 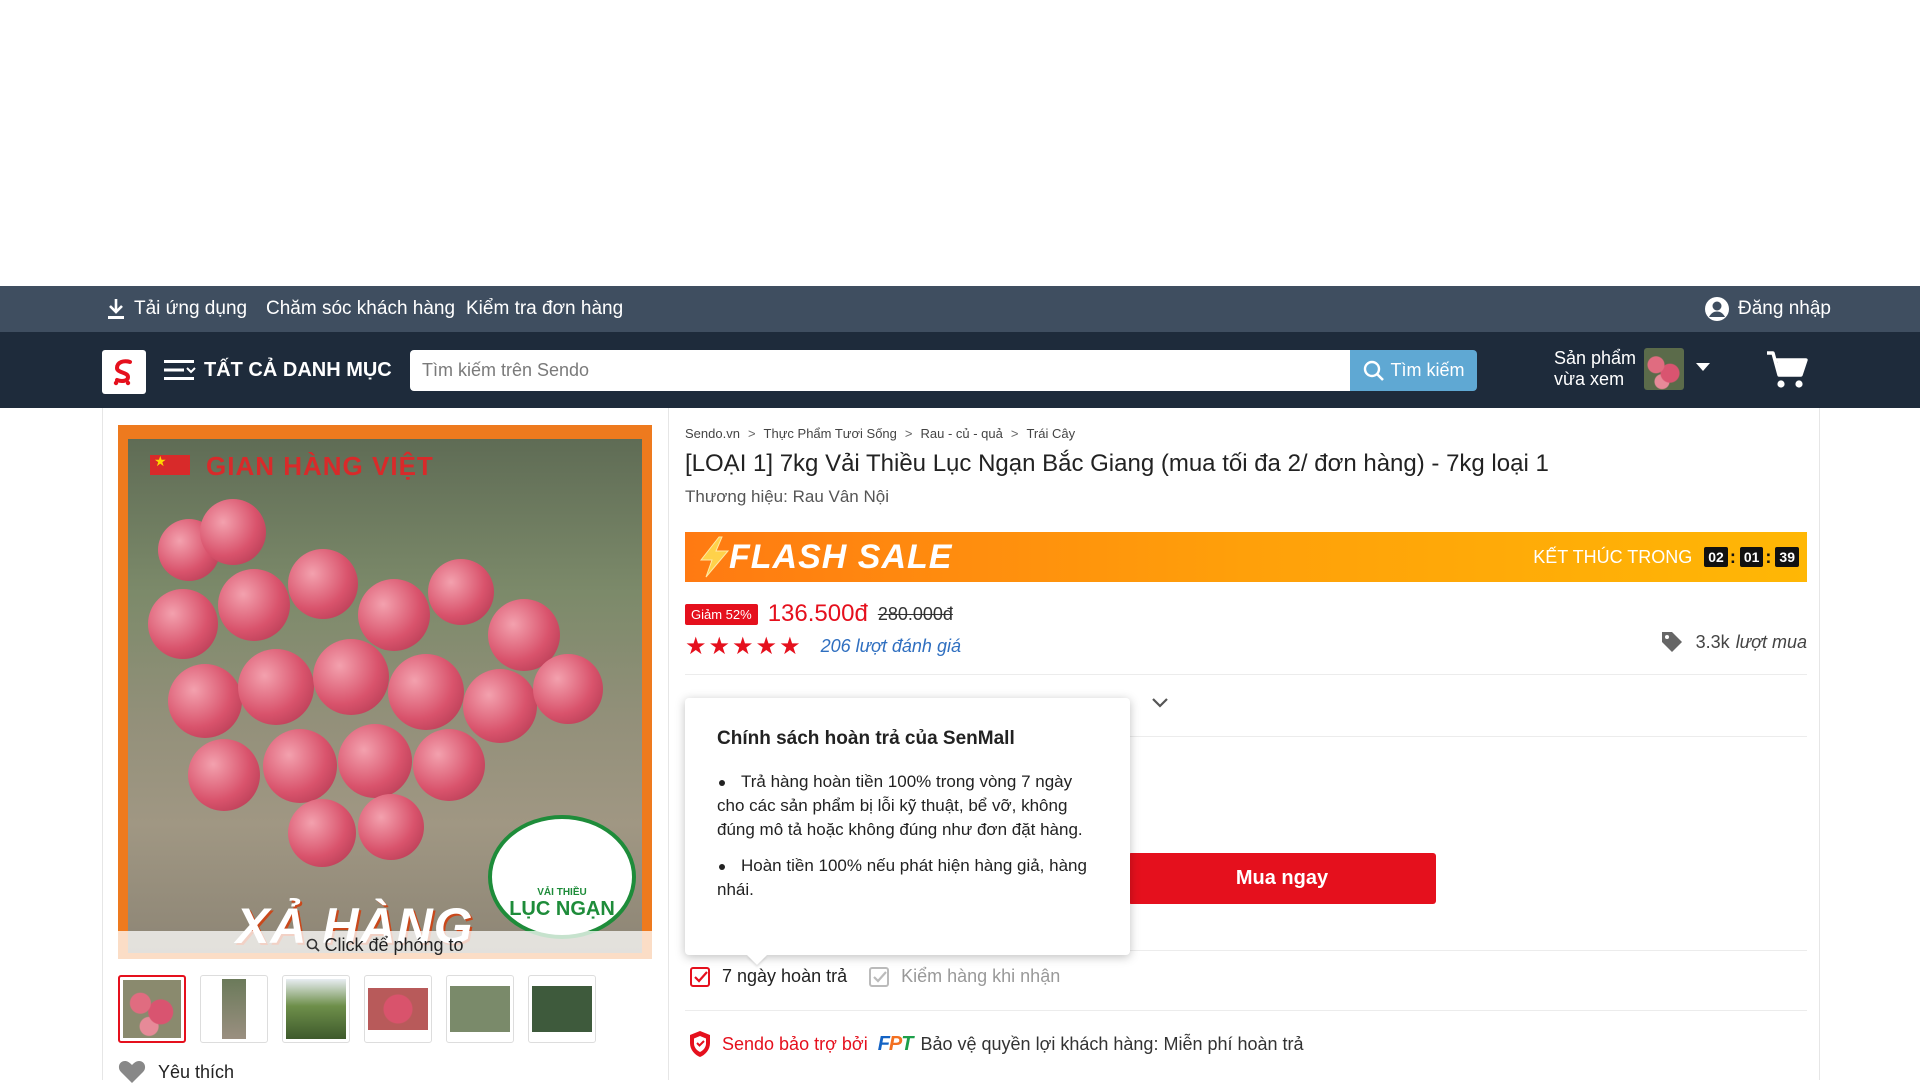 What do you see at coordinates (1787, 372) in the screenshot?
I see `cart-icon` at bounding box center [1787, 372].